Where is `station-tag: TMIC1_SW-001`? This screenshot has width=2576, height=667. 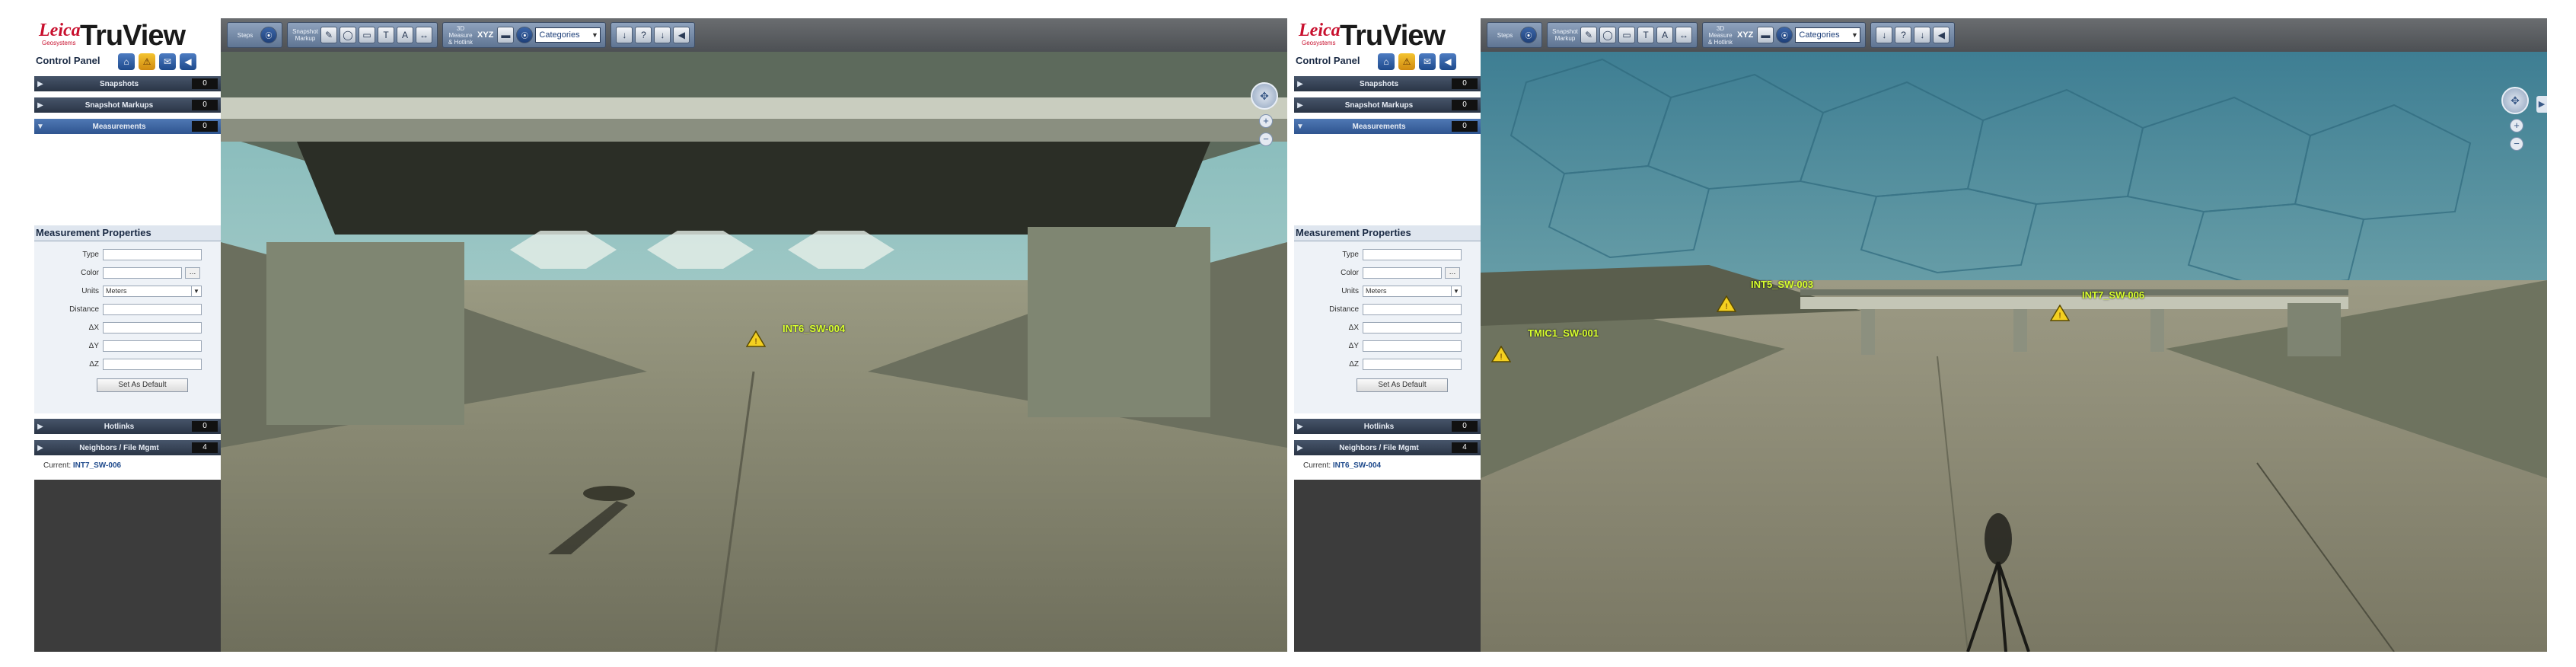 station-tag: TMIC1_SW-001 is located at coordinates (1563, 333).